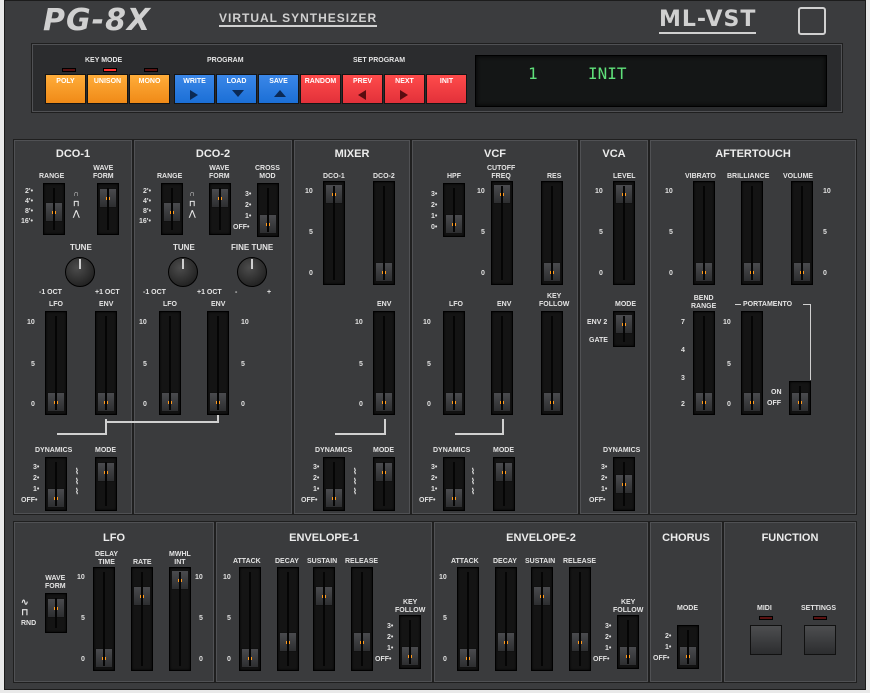  I want to click on dco1-dynamics-thumb, so click(56, 498).